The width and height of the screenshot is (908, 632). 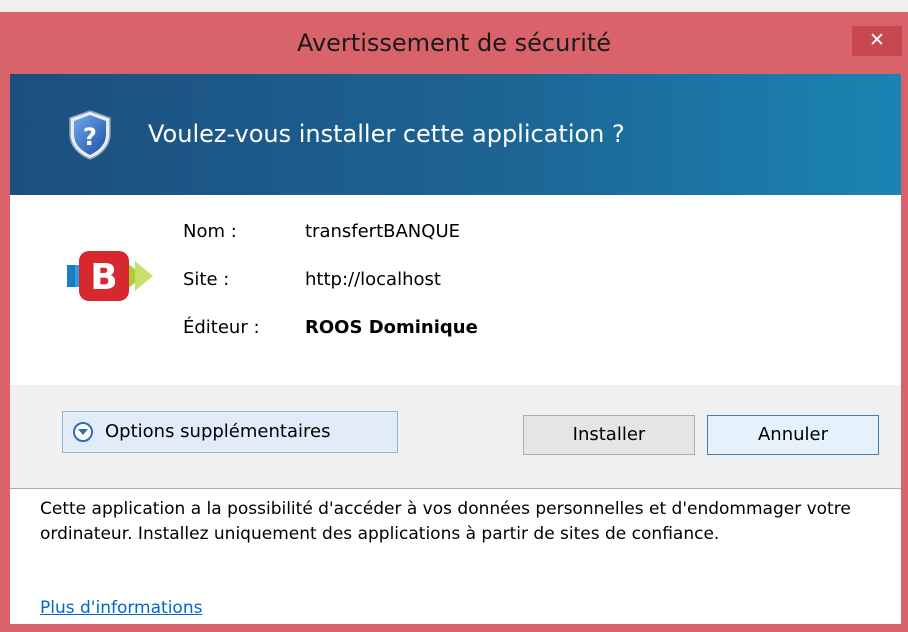 What do you see at coordinates (609, 435) in the screenshot?
I see `install-button: Installer` at bounding box center [609, 435].